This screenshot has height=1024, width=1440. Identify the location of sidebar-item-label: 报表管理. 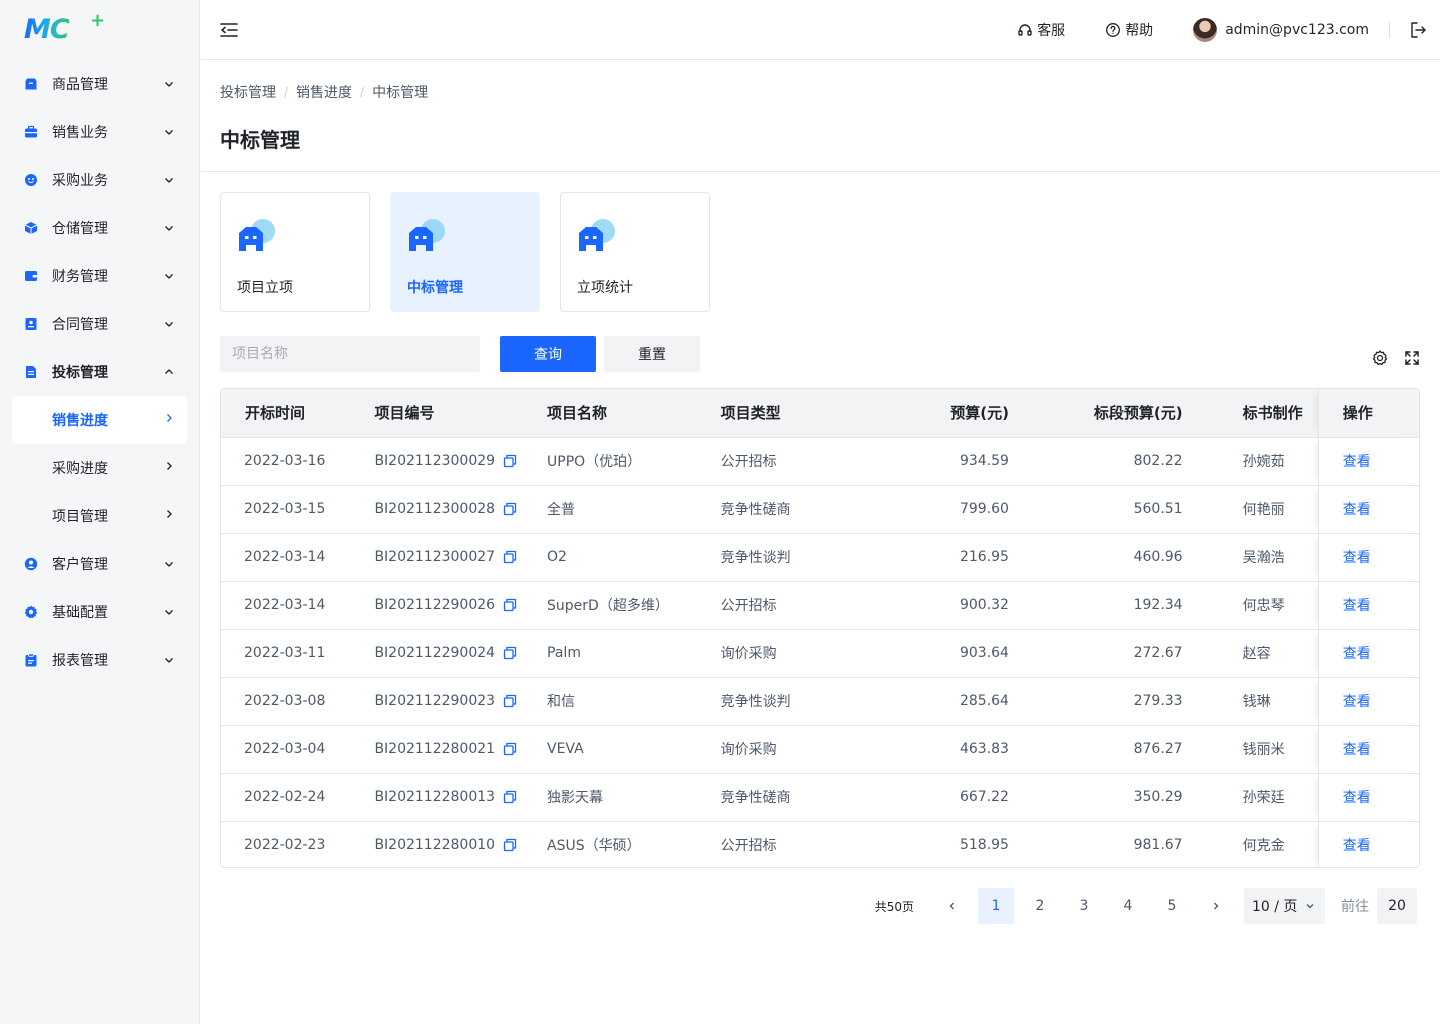
(80, 661).